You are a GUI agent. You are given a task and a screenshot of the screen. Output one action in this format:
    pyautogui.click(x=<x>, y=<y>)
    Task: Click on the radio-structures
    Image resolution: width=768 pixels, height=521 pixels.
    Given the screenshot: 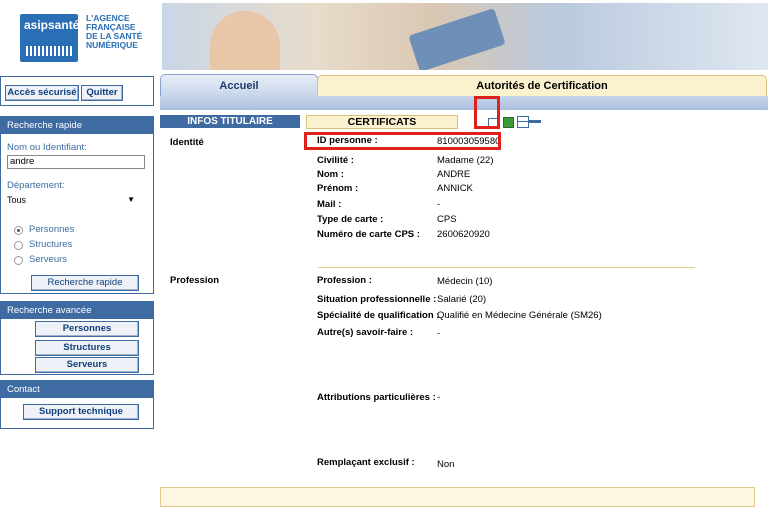 What is the action you would take?
    pyautogui.click(x=18, y=245)
    